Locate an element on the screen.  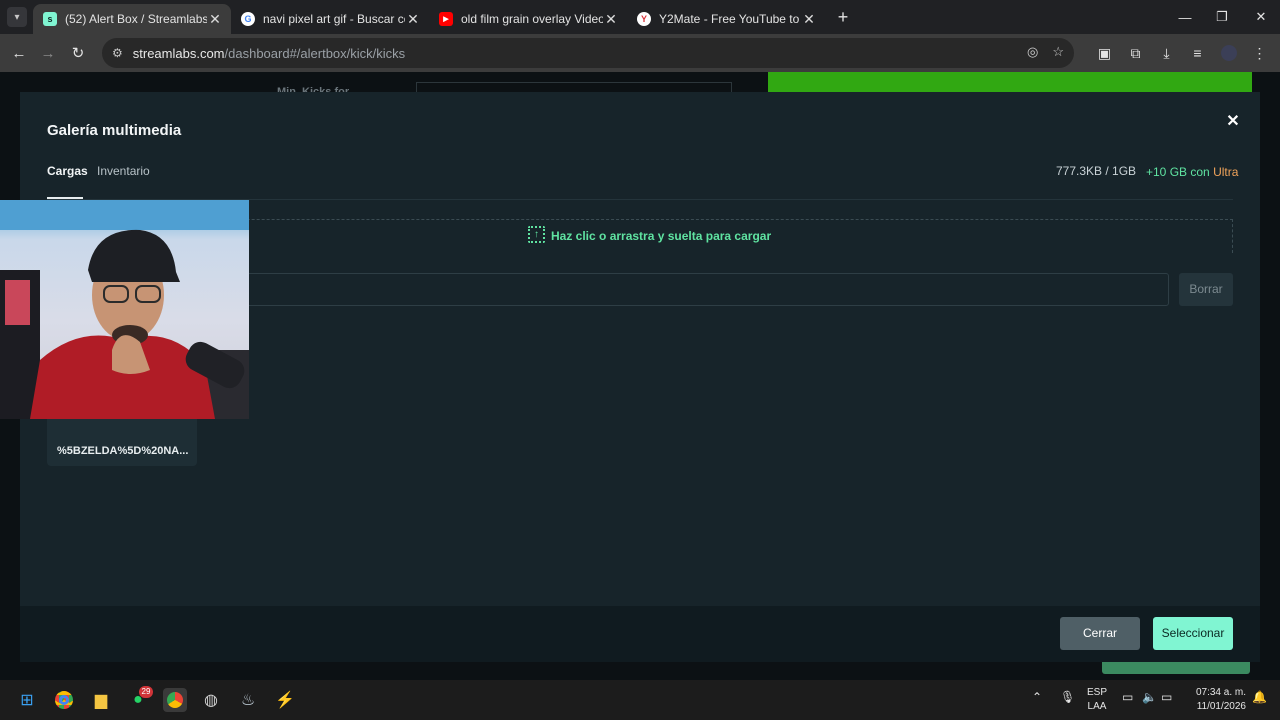
more-menu-icon: ⋮ is located at coordinates (1259, 53).